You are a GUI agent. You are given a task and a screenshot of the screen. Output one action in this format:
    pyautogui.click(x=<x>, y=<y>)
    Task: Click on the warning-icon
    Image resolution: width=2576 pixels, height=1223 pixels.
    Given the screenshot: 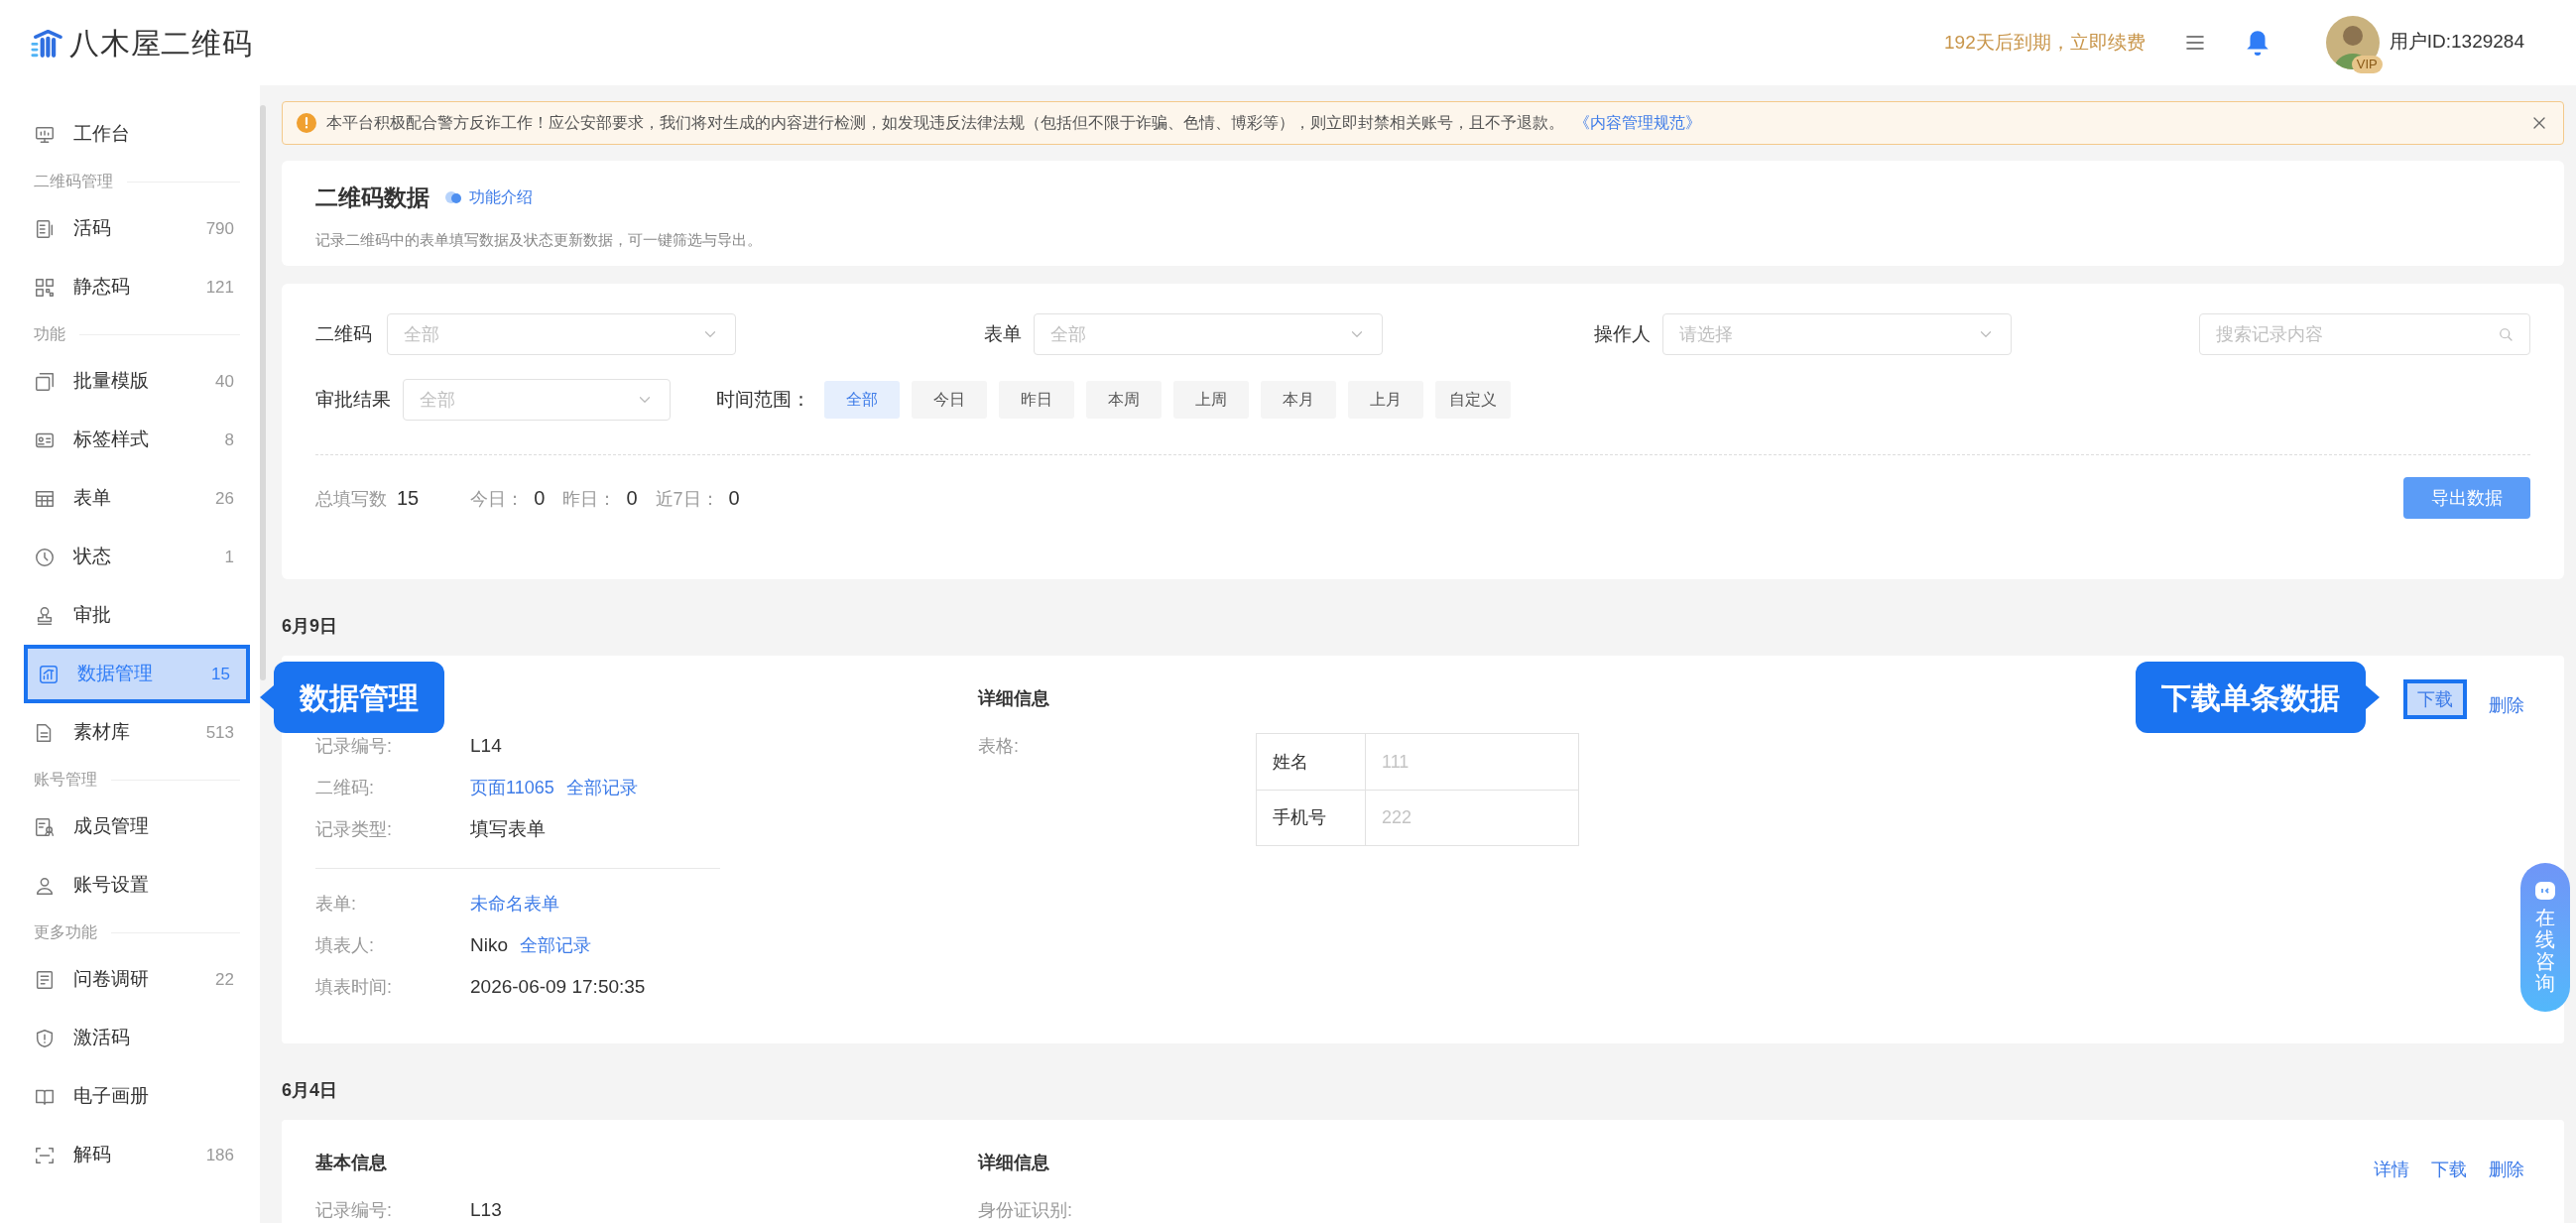 What is the action you would take?
    pyautogui.click(x=306, y=123)
    